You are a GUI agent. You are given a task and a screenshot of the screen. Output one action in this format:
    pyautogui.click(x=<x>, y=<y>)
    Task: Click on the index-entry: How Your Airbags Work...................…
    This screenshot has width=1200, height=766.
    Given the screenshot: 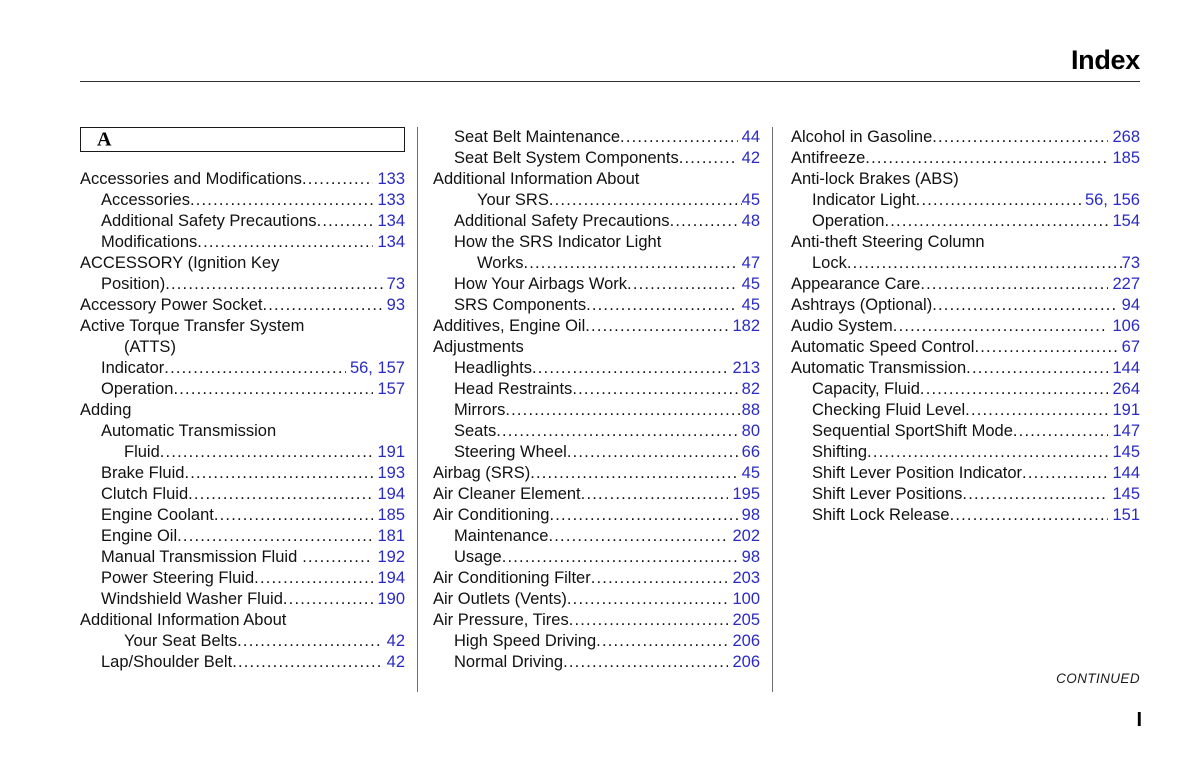 What is the action you would take?
    pyautogui.click(x=607, y=284)
    